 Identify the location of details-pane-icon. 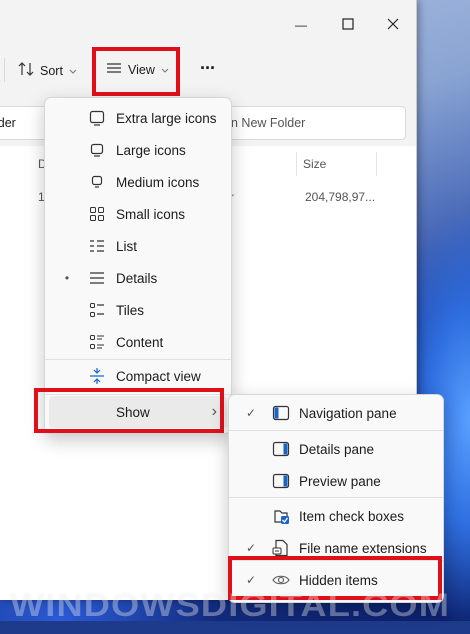
(281, 449).